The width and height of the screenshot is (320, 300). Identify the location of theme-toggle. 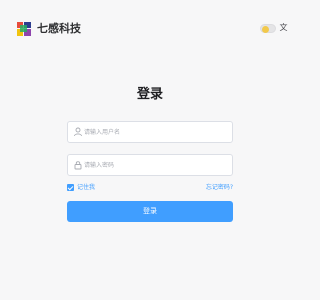
(268, 28).